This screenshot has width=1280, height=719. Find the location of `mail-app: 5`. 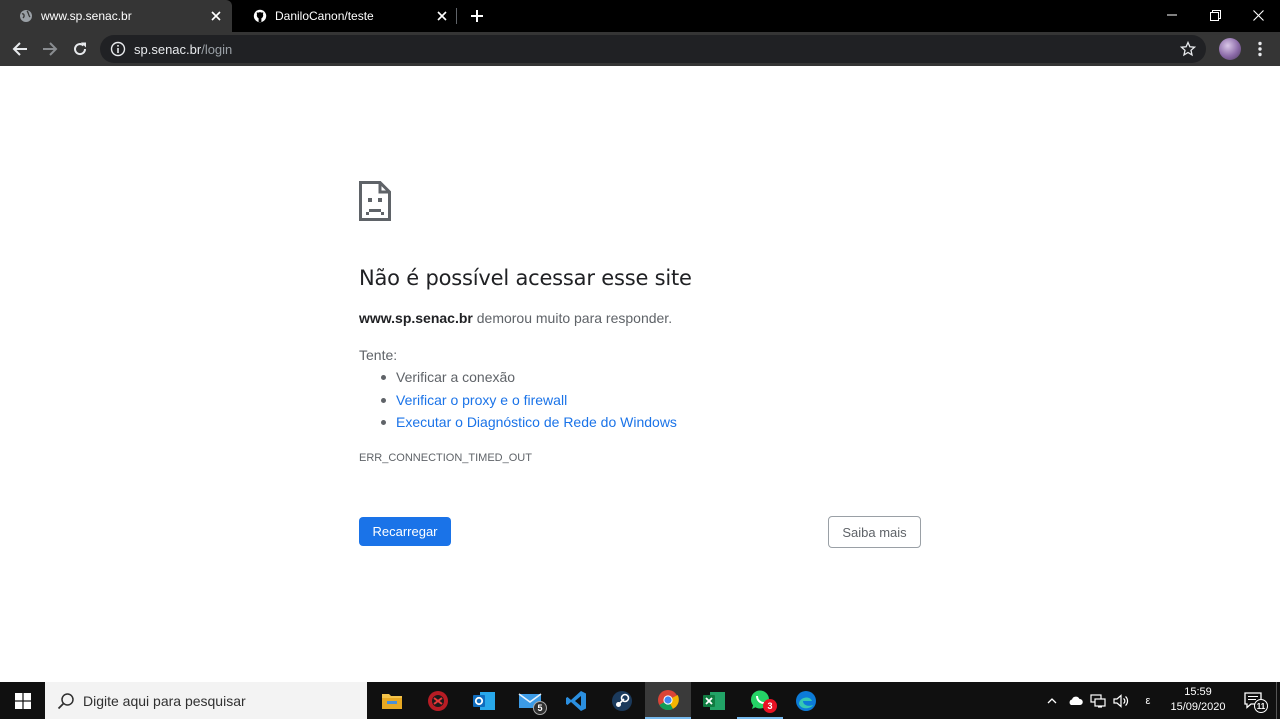

mail-app: 5 is located at coordinates (530, 700).